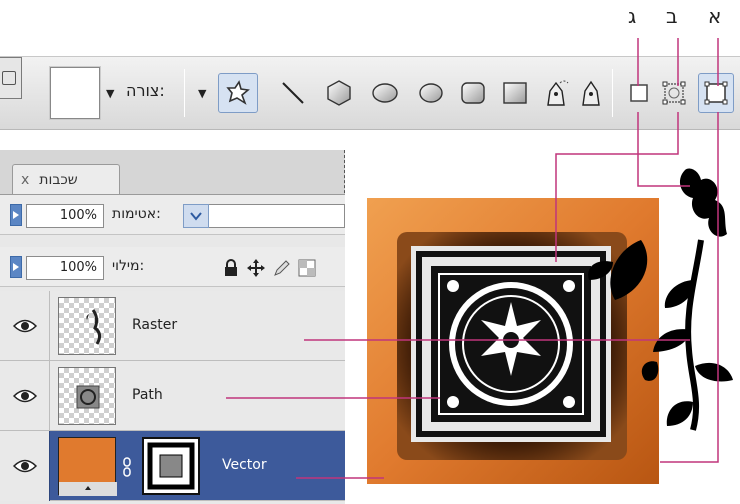  I want to click on lock-image-pixels-icon, so click(282, 268).